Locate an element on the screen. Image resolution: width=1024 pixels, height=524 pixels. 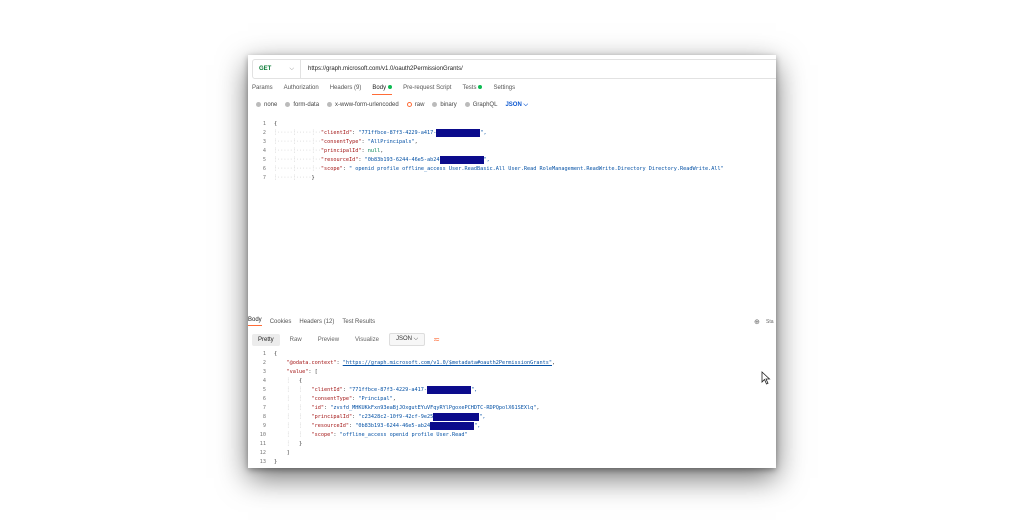
response-tab-headers: Headers (12) is located at coordinates (316, 322).